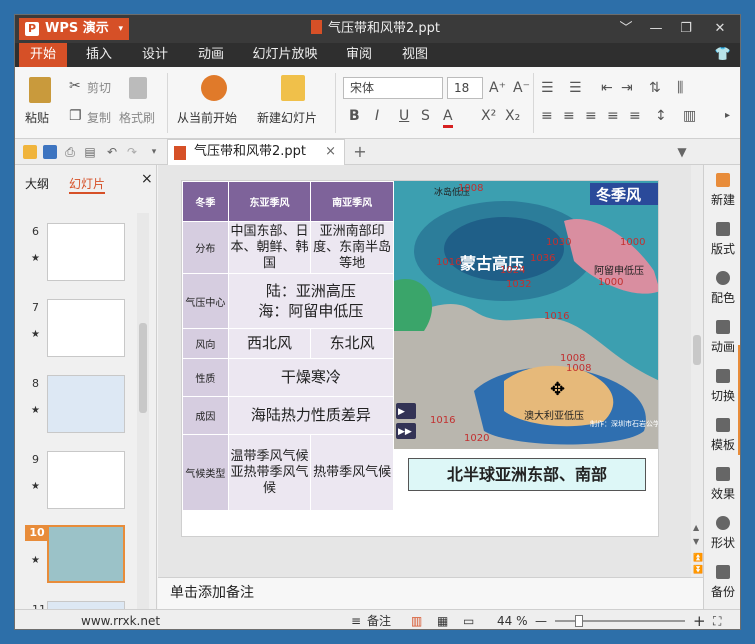 This screenshot has width=755, height=644. I want to click on isobar-label: 1008, so click(470, 188).